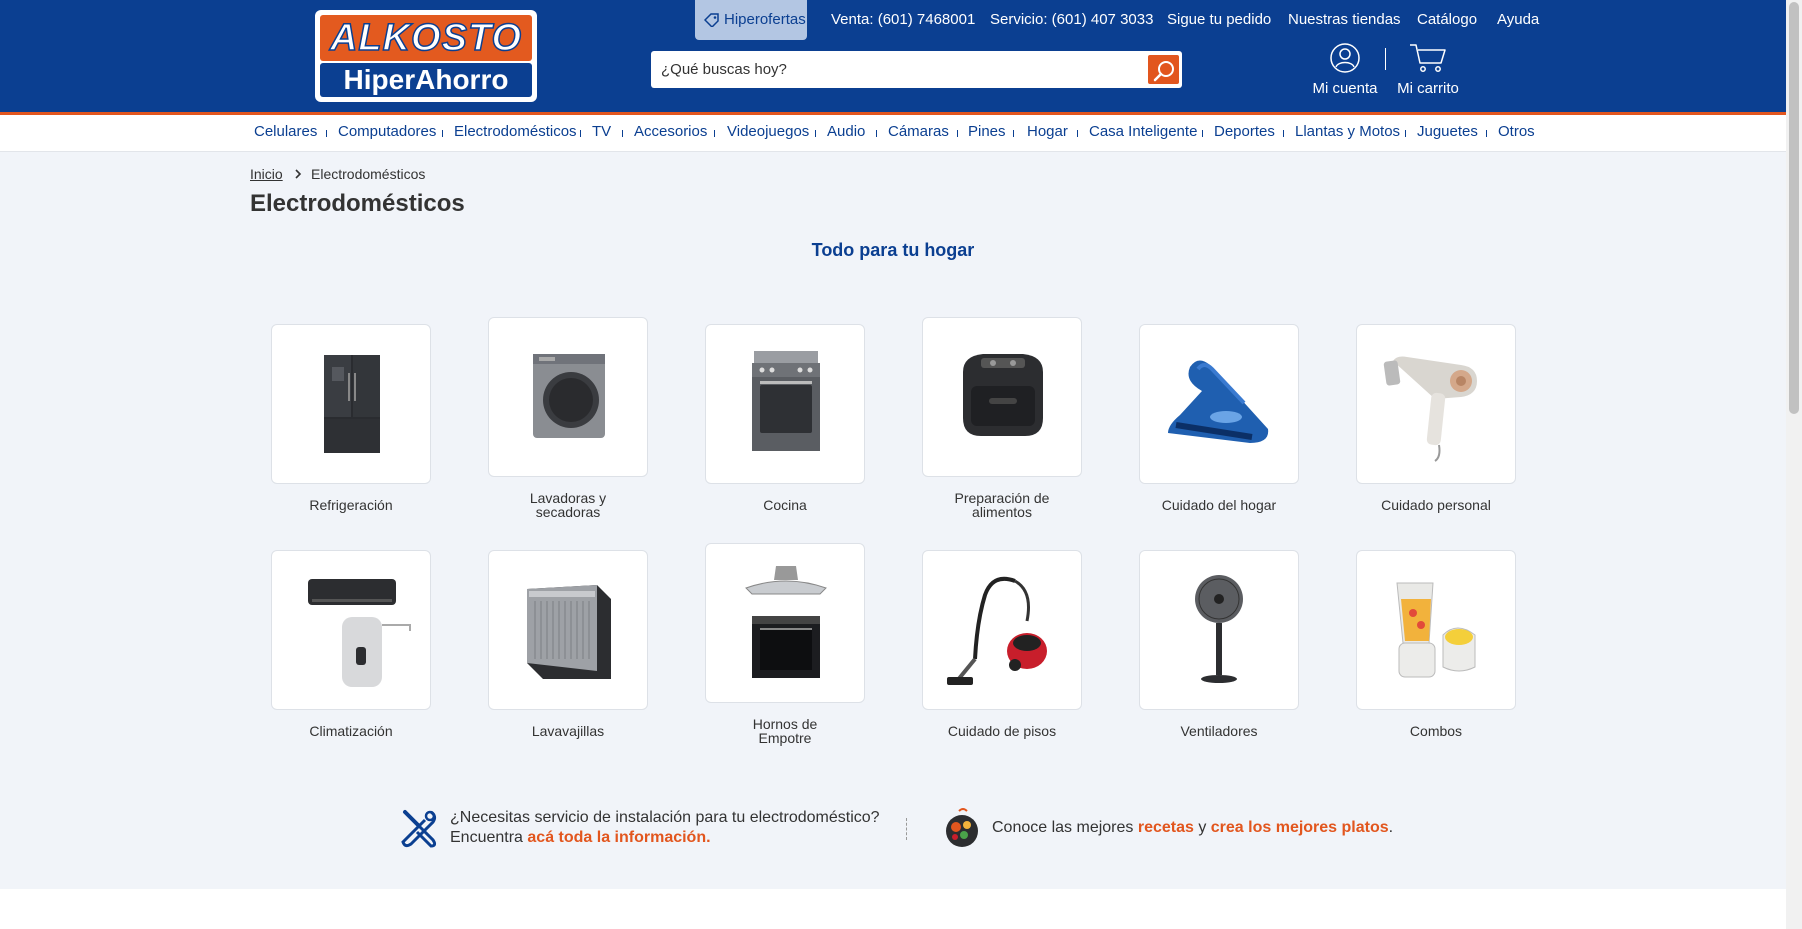 This screenshot has width=1802, height=929. I want to click on subcategory-card-lavavajillas, so click(568, 630).